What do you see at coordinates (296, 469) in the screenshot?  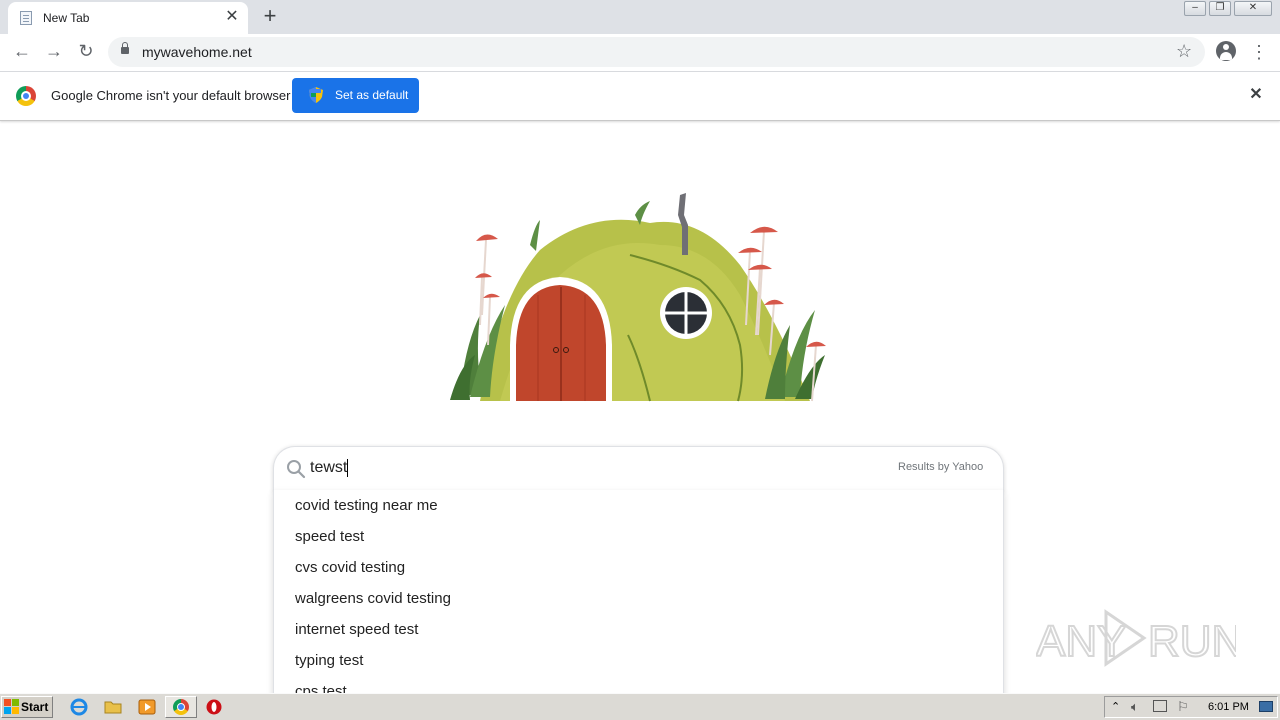 I see `search-icon` at bounding box center [296, 469].